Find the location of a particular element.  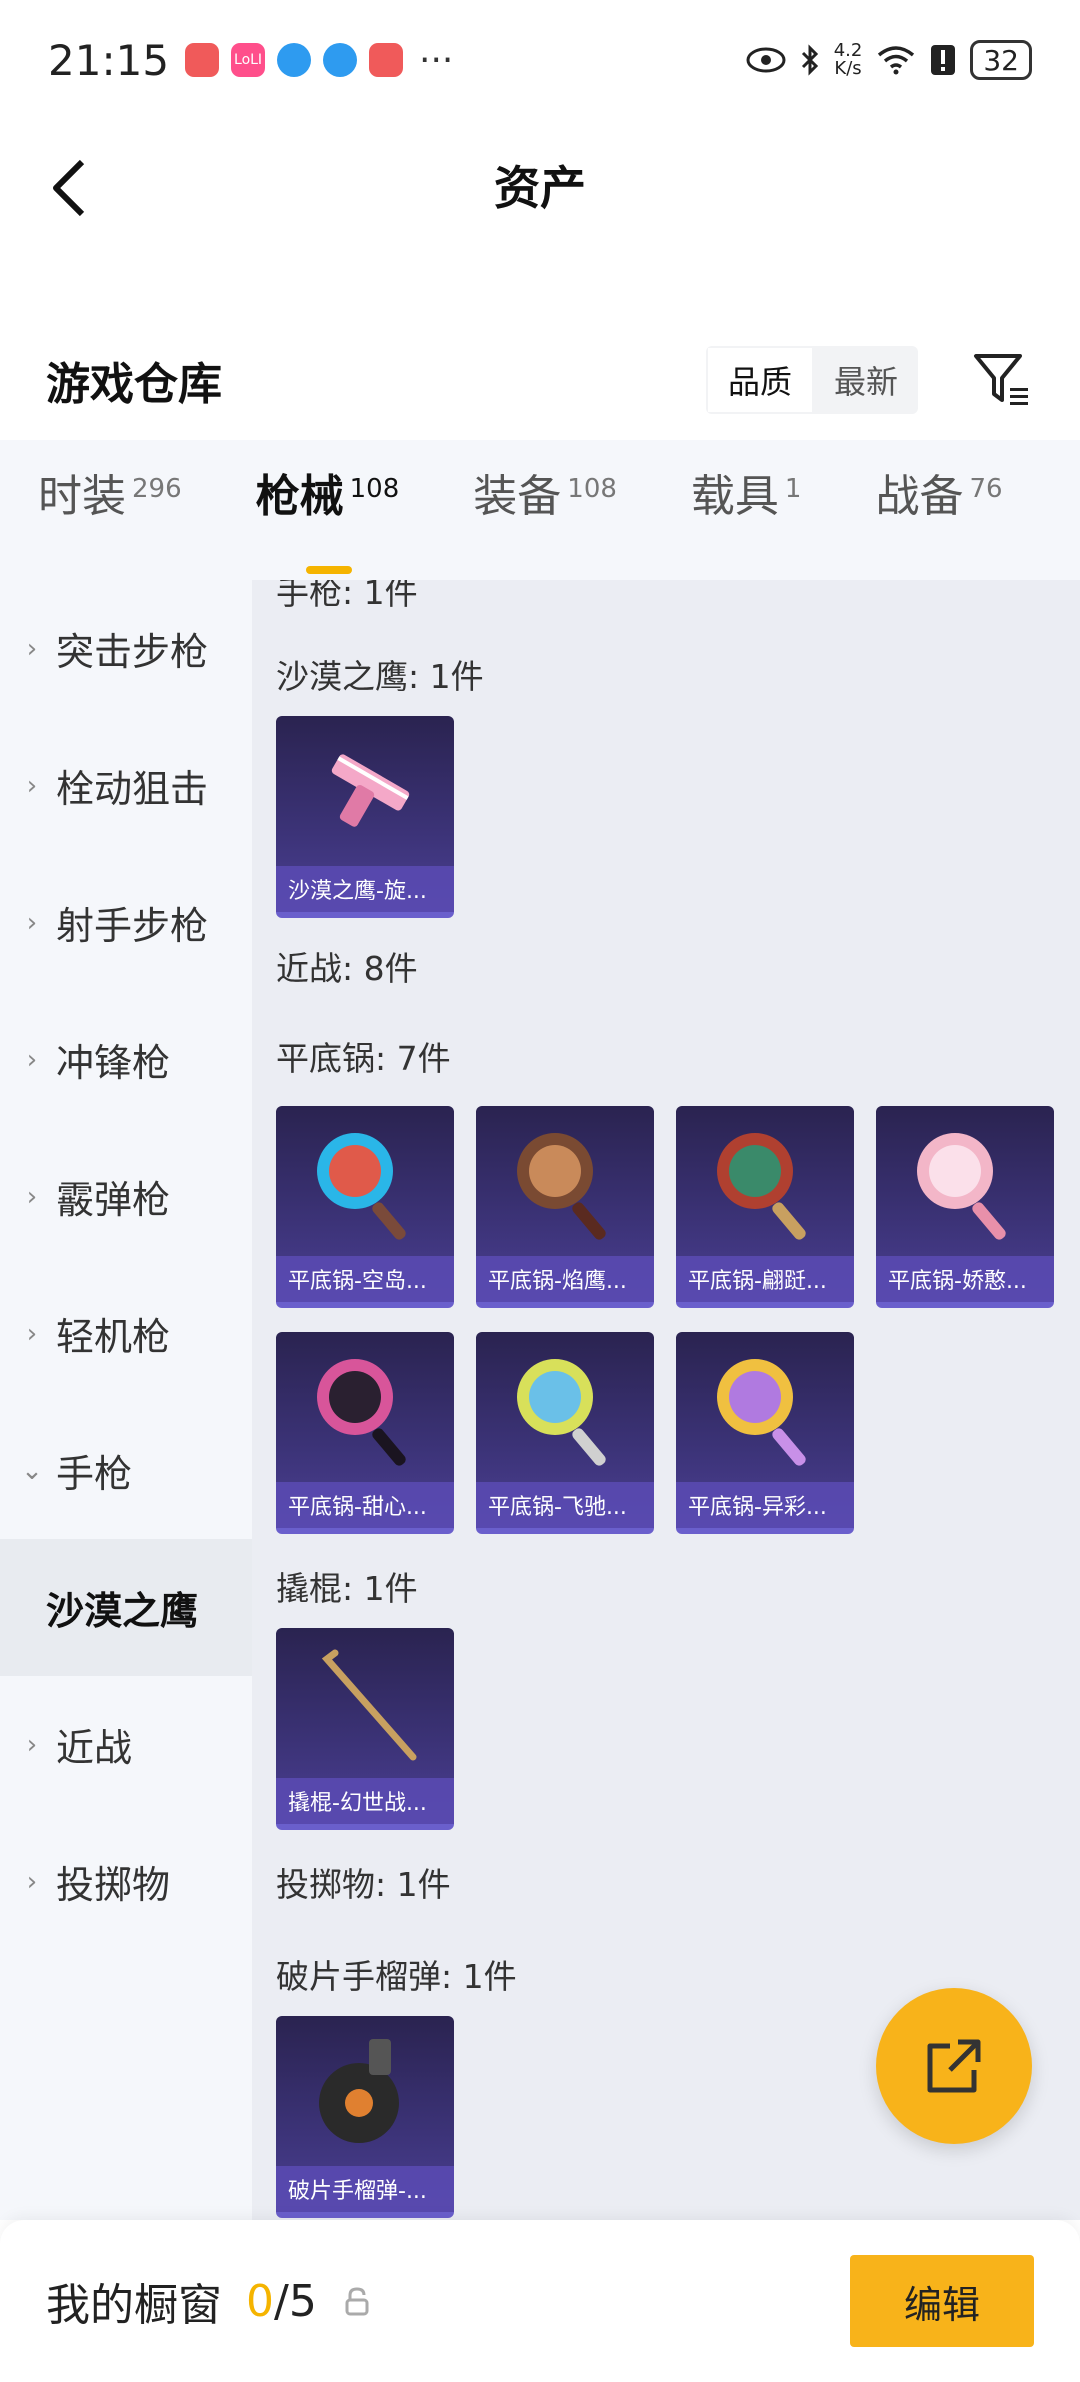

tab-count: 1 is located at coordinates (793, 489).